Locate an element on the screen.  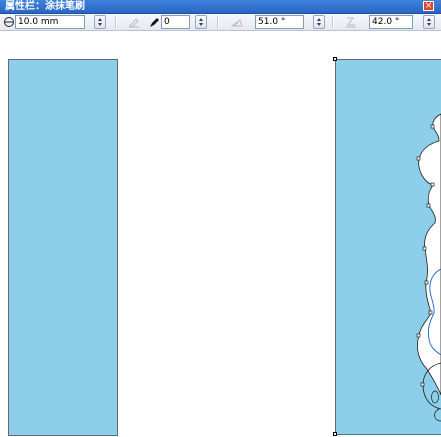
property-bar-titlebar: 属性栏：涂抹笔刷 × is located at coordinates (220, 7).